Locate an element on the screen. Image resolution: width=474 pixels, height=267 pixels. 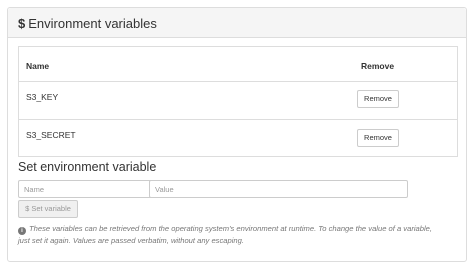
set-variable-button: $ Set variable is located at coordinates (48, 209).